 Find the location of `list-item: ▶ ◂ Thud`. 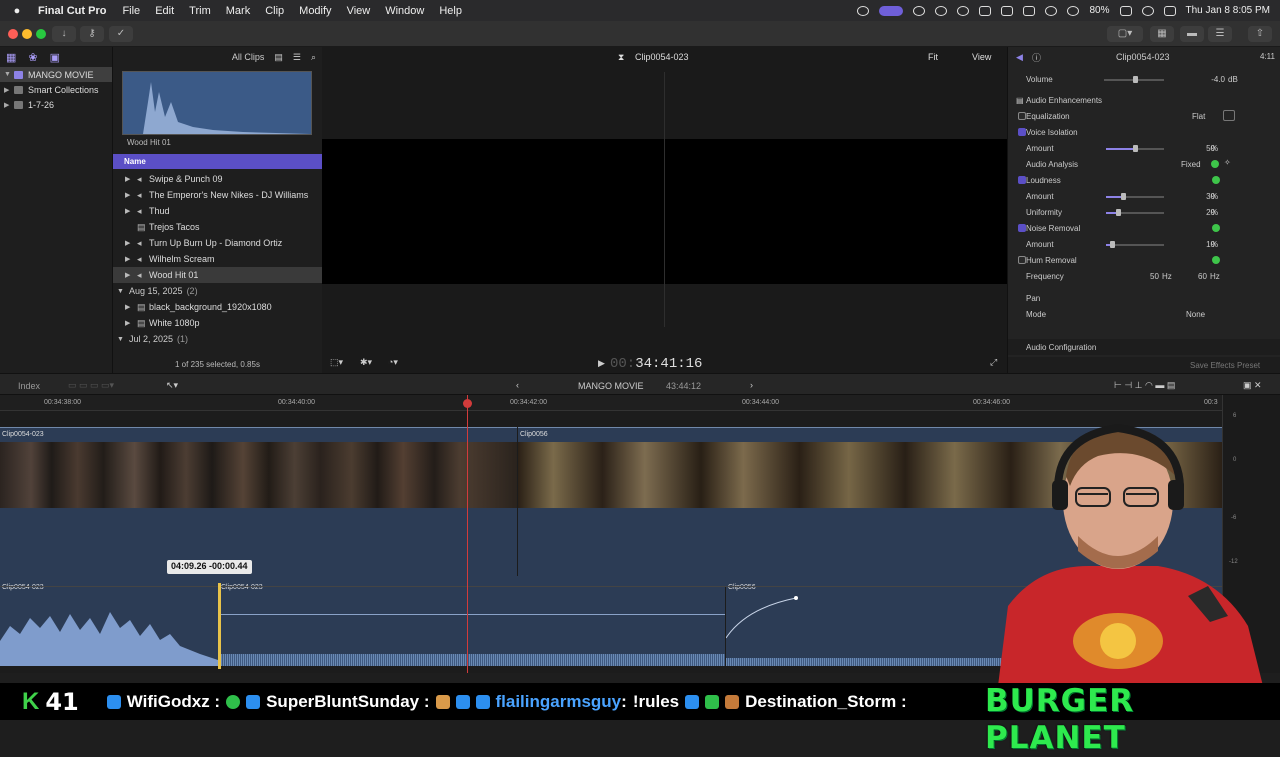

list-item: ▶ ◂ Thud is located at coordinates (217, 211).